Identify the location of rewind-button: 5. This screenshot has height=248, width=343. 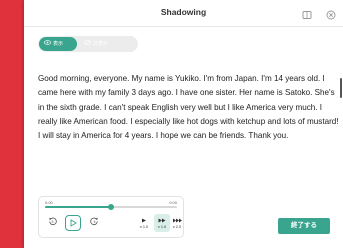
(52, 223).